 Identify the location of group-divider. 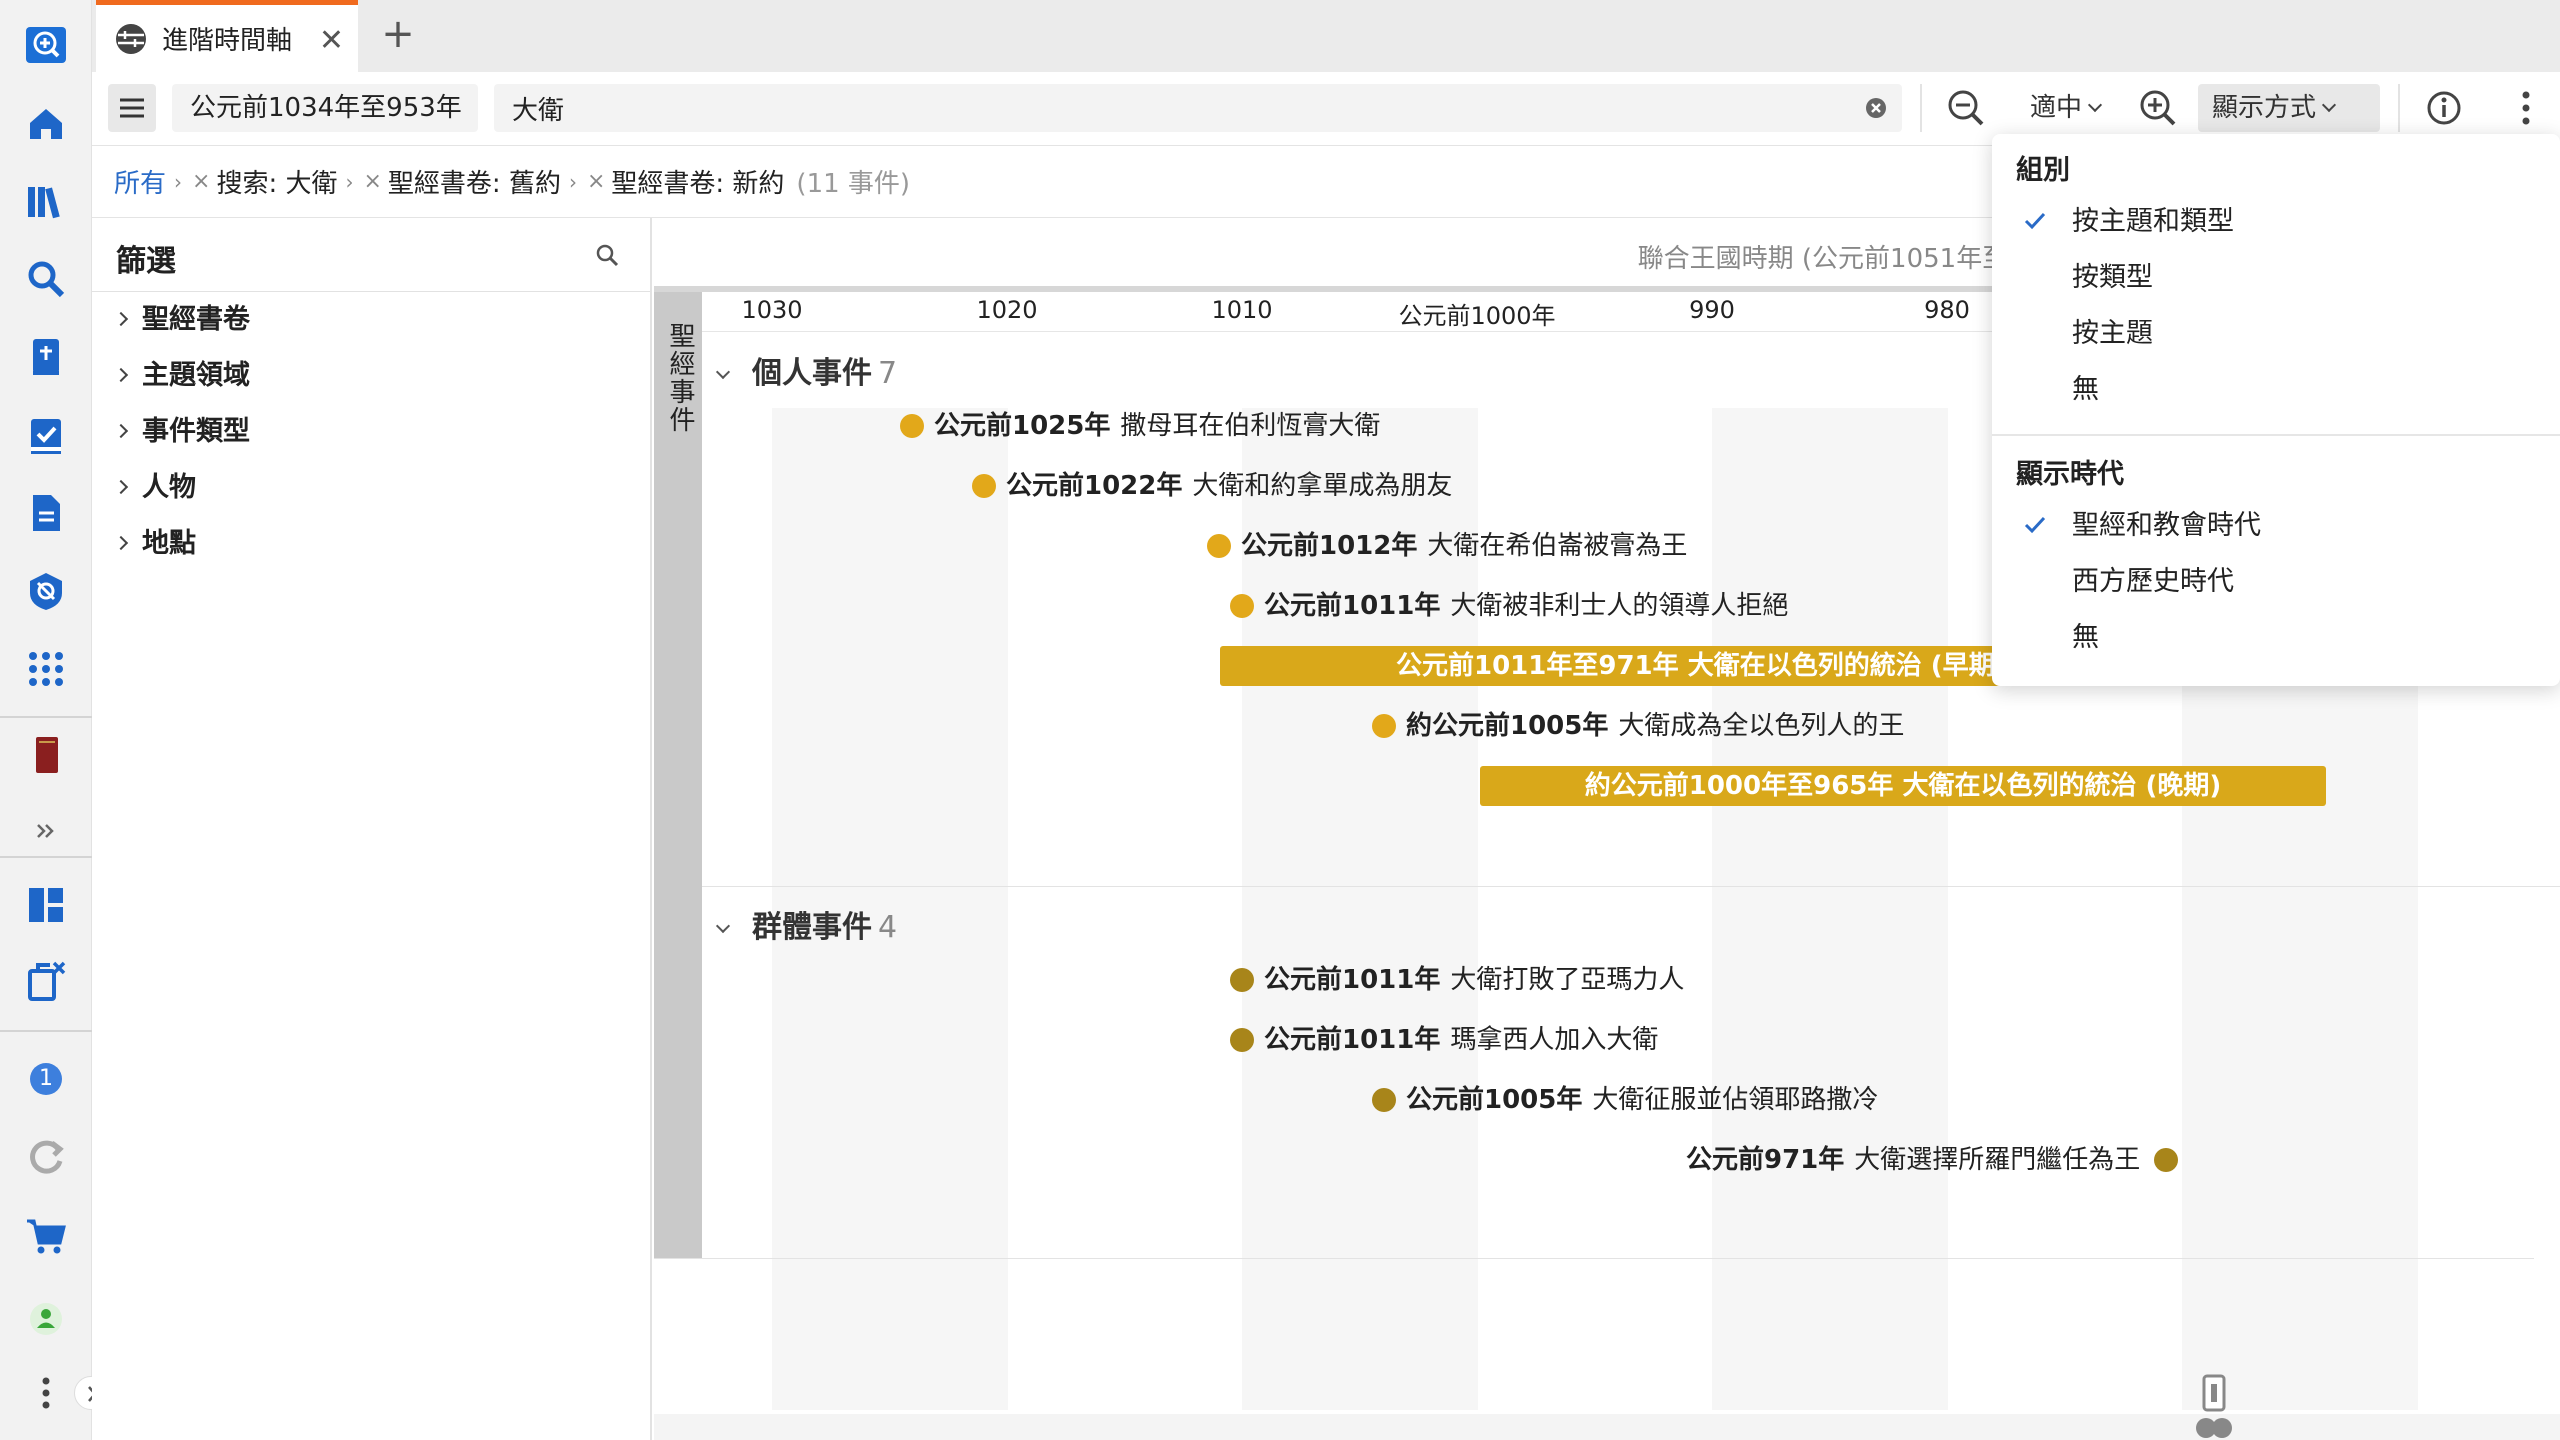
(1631, 886).